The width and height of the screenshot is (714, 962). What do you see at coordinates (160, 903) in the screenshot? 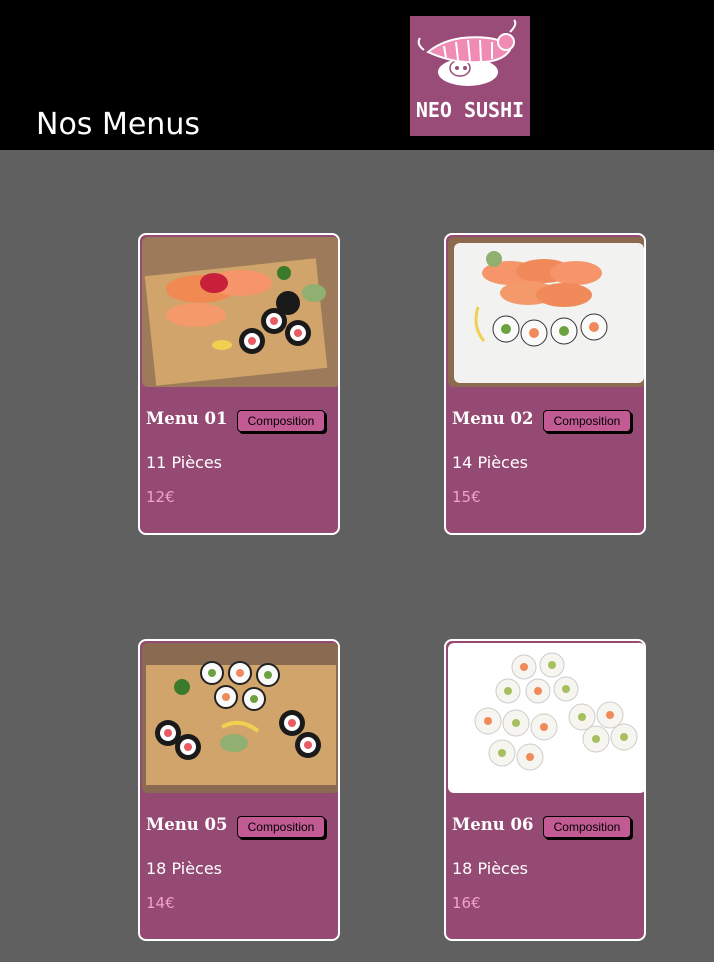
I see `menu-price: 14€` at bounding box center [160, 903].